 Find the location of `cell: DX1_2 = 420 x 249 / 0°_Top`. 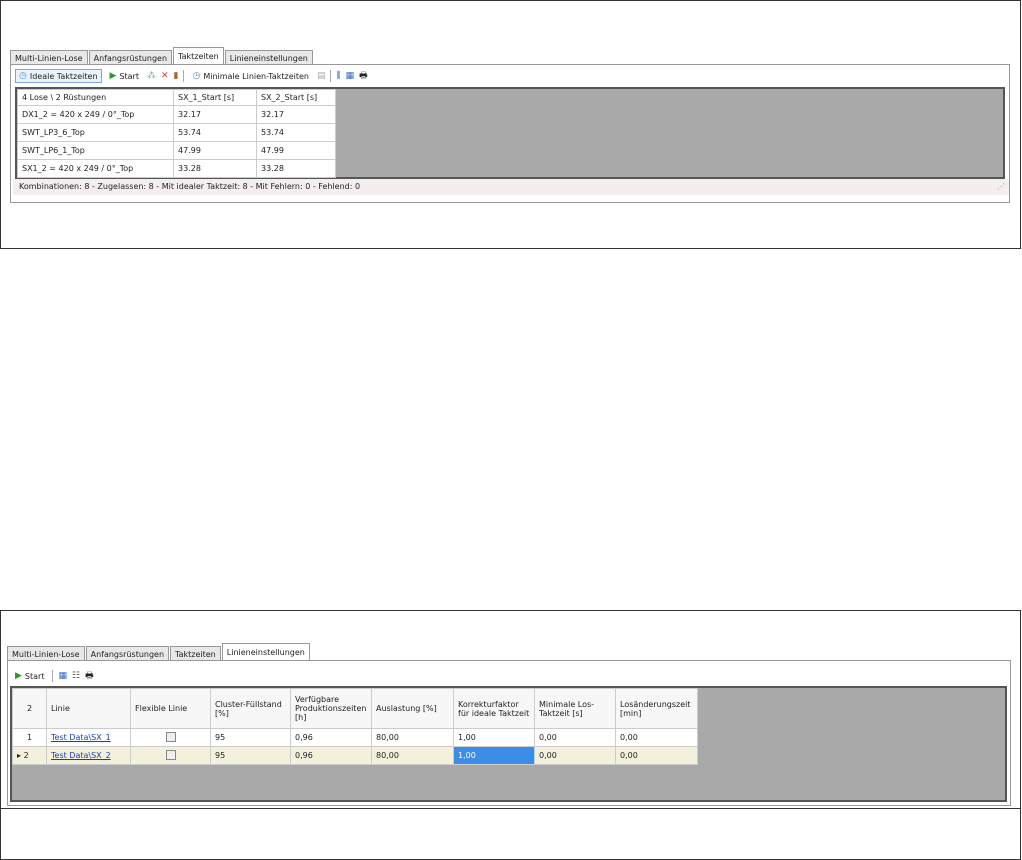

cell: DX1_2 = 420 x 249 / 0°_Top is located at coordinates (95, 114).